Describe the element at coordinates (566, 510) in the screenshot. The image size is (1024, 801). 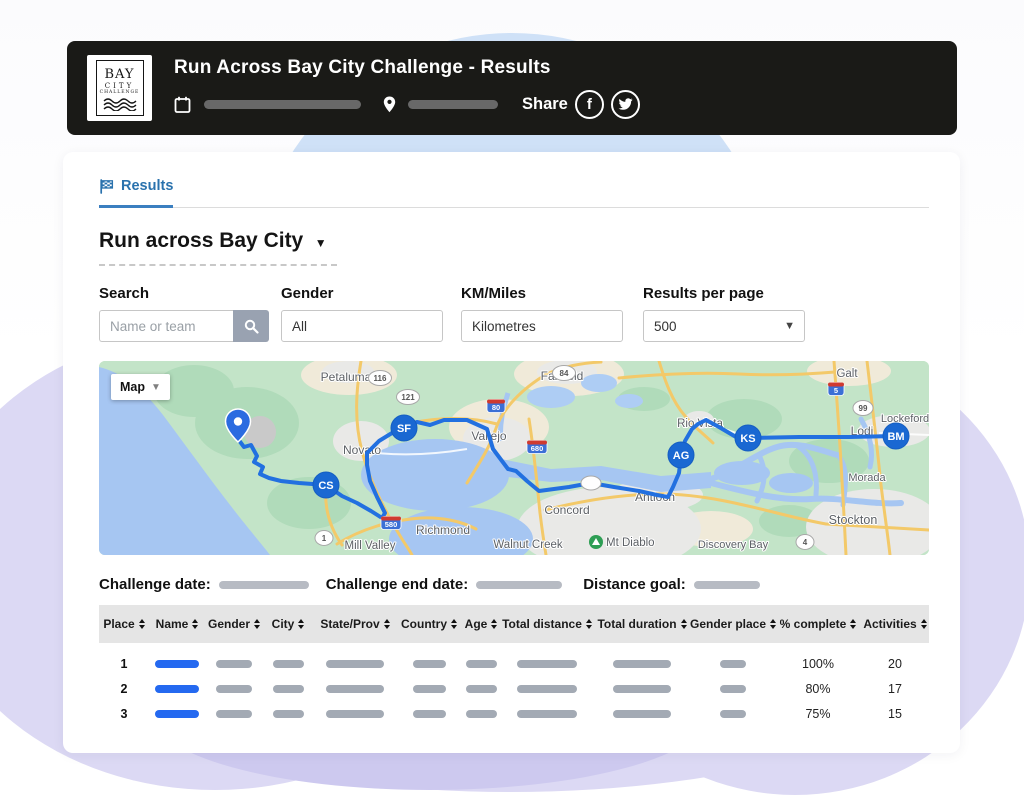
I see `svg-text: Concord` at that location.